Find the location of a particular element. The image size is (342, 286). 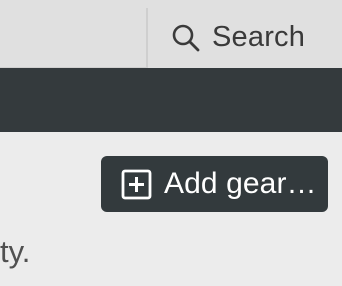

search-button: Search is located at coordinates (244, 38).